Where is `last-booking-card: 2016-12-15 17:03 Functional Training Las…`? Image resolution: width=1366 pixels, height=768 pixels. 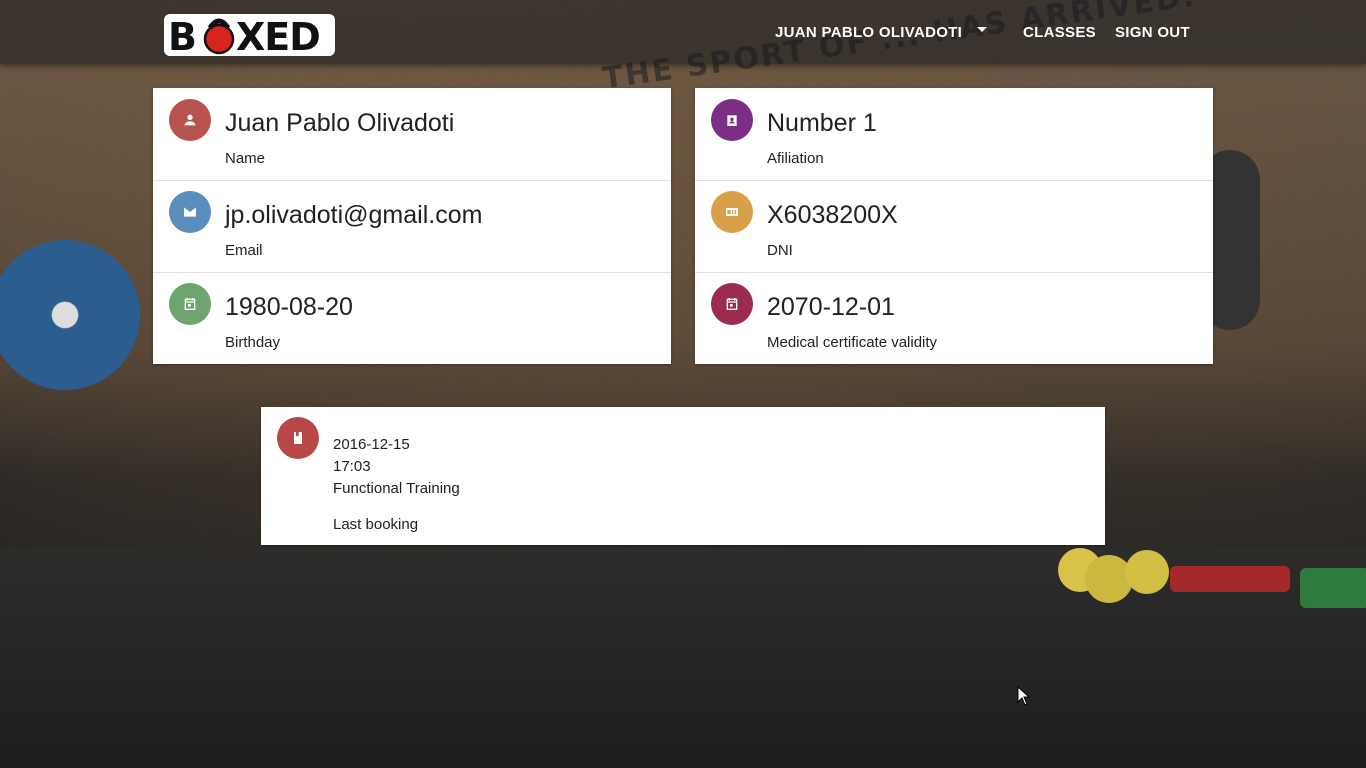 last-booking-card: 2016-12-15 17:03 Functional Training Las… is located at coordinates (683, 476).